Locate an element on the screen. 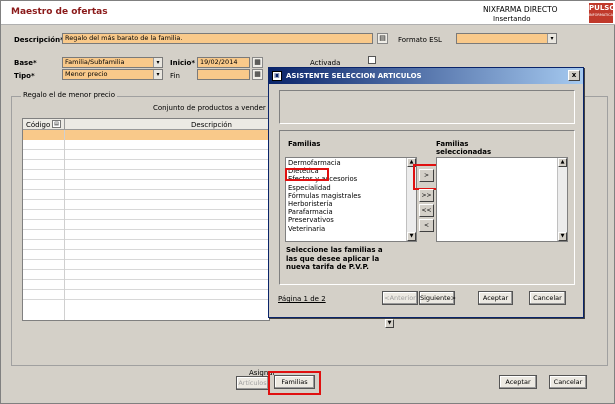 The image size is (615, 404). anterior-button: <Anterior is located at coordinates (400, 298).